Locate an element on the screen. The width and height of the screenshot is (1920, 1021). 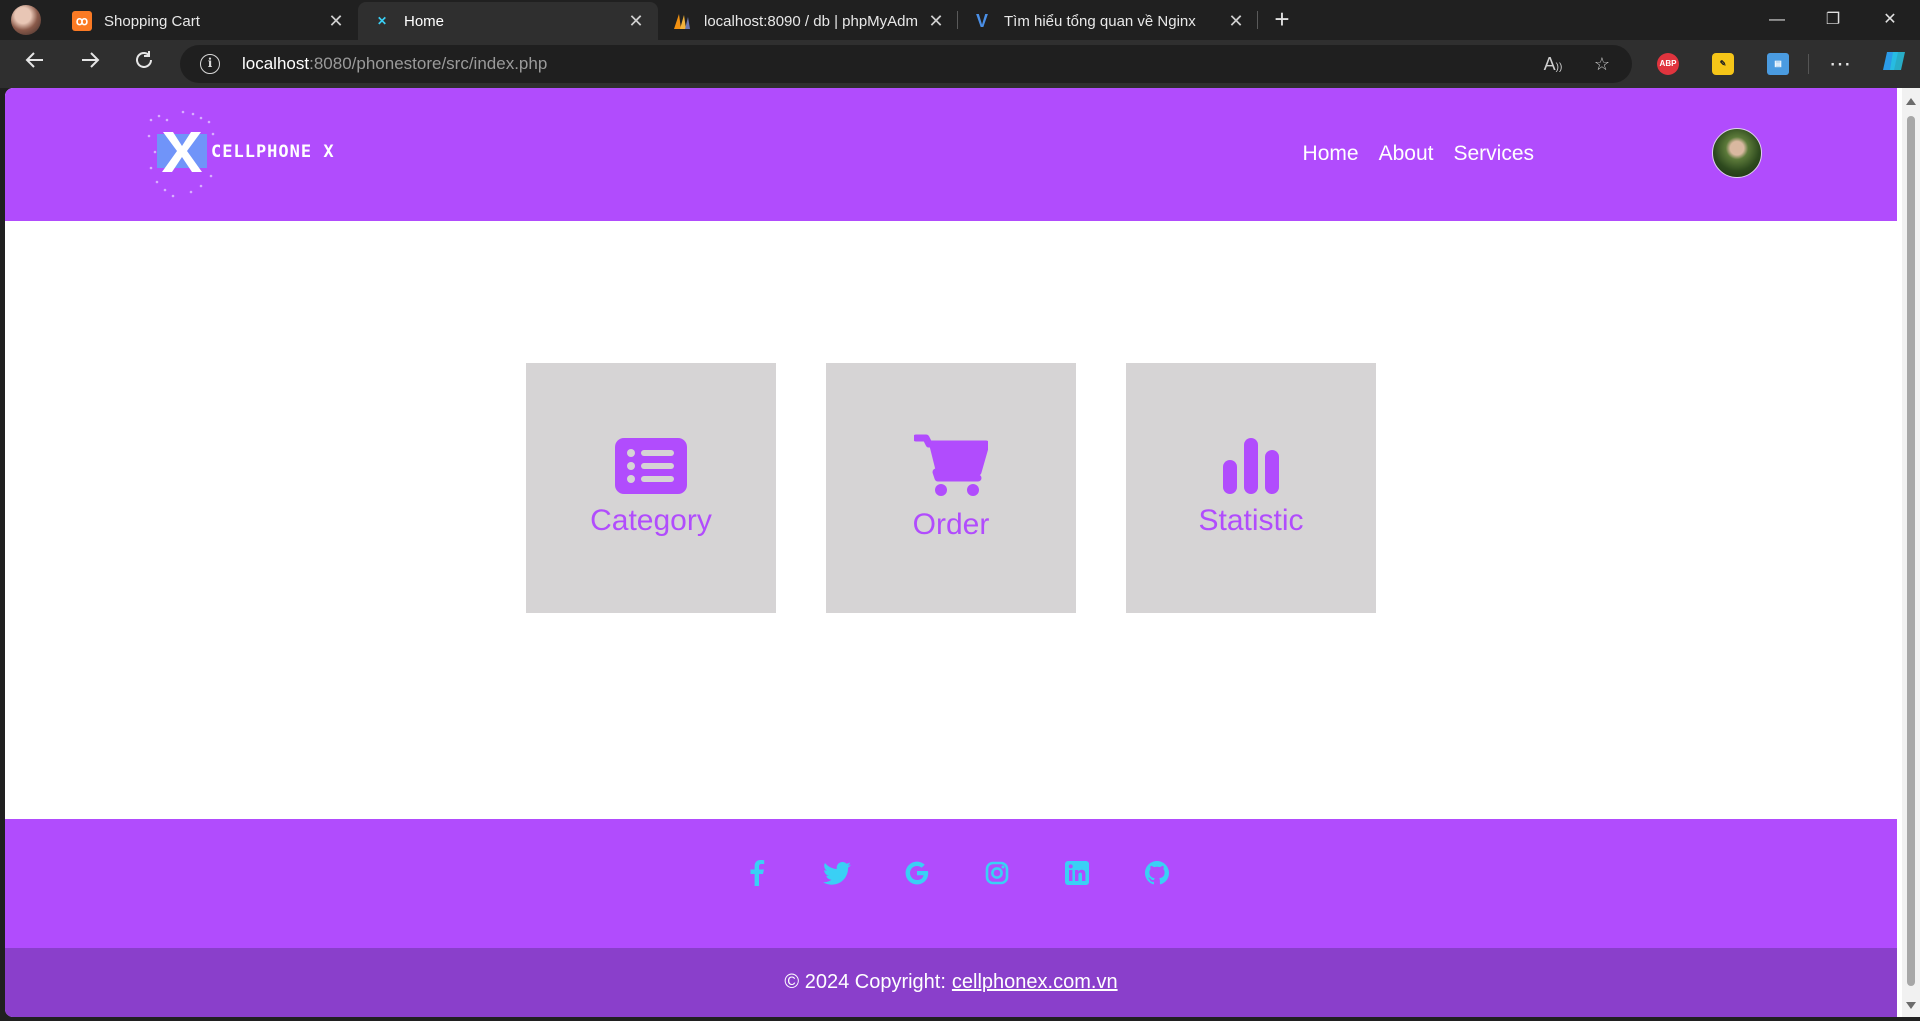
tab-phpmyadmin: localhost:8090 / db | phpMyAdm ✕ is located at coordinates (808, 21).